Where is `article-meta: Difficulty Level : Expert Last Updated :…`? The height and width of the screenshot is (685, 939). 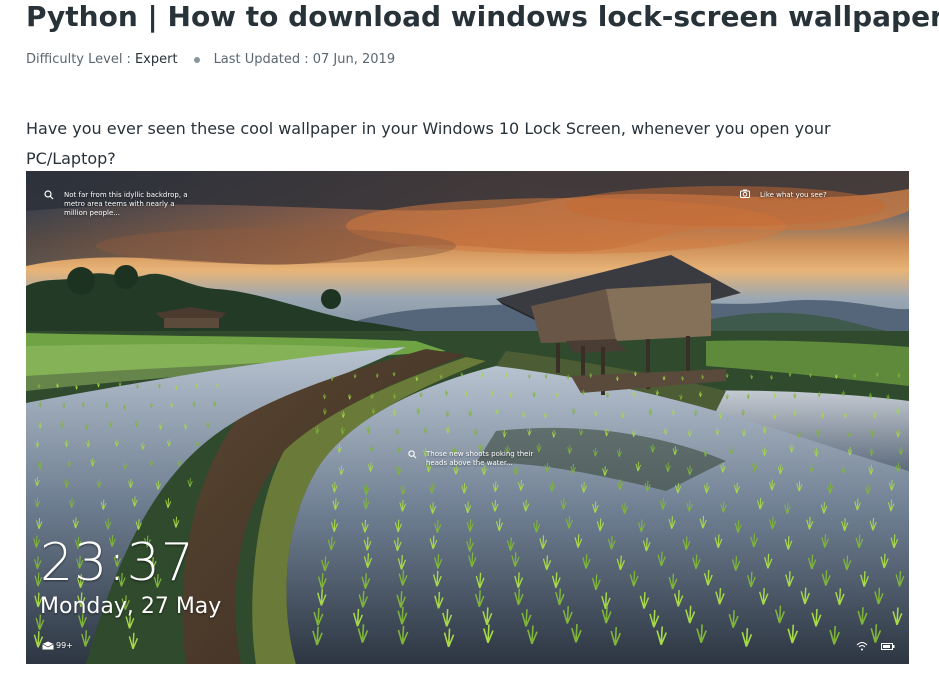
article-meta: Difficulty Level : Expert Last Updated :… is located at coordinates (210, 59).